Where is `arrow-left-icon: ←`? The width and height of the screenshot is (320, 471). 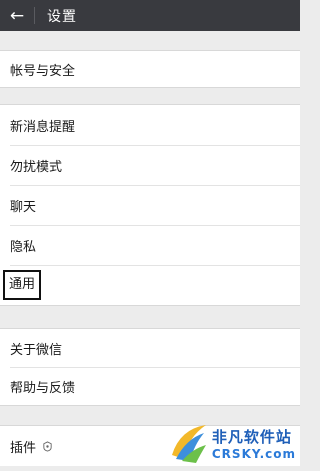 arrow-left-icon: ← is located at coordinates (17, 15).